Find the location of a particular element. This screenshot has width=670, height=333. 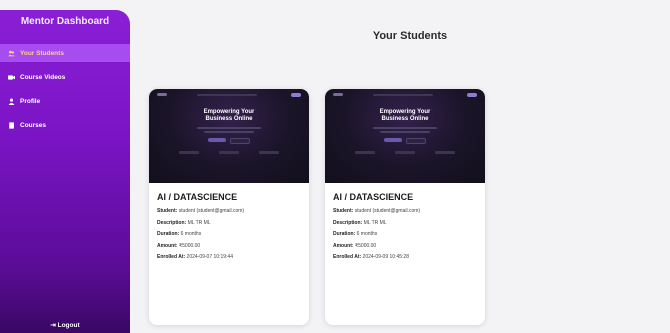

sidebar-item-courses: Courses is located at coordinates (65, 125).